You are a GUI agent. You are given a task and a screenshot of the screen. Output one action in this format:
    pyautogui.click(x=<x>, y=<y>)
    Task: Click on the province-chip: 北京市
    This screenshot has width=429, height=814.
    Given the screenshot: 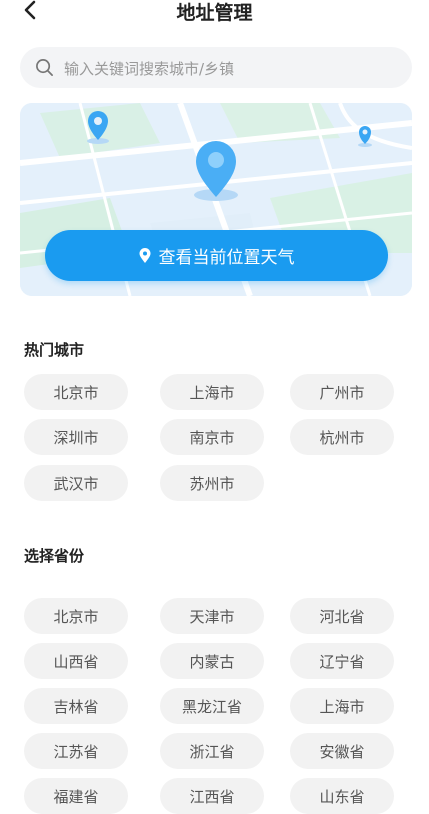 What is the action you would take?
    pyautogui.click(x=76, y=616)
    